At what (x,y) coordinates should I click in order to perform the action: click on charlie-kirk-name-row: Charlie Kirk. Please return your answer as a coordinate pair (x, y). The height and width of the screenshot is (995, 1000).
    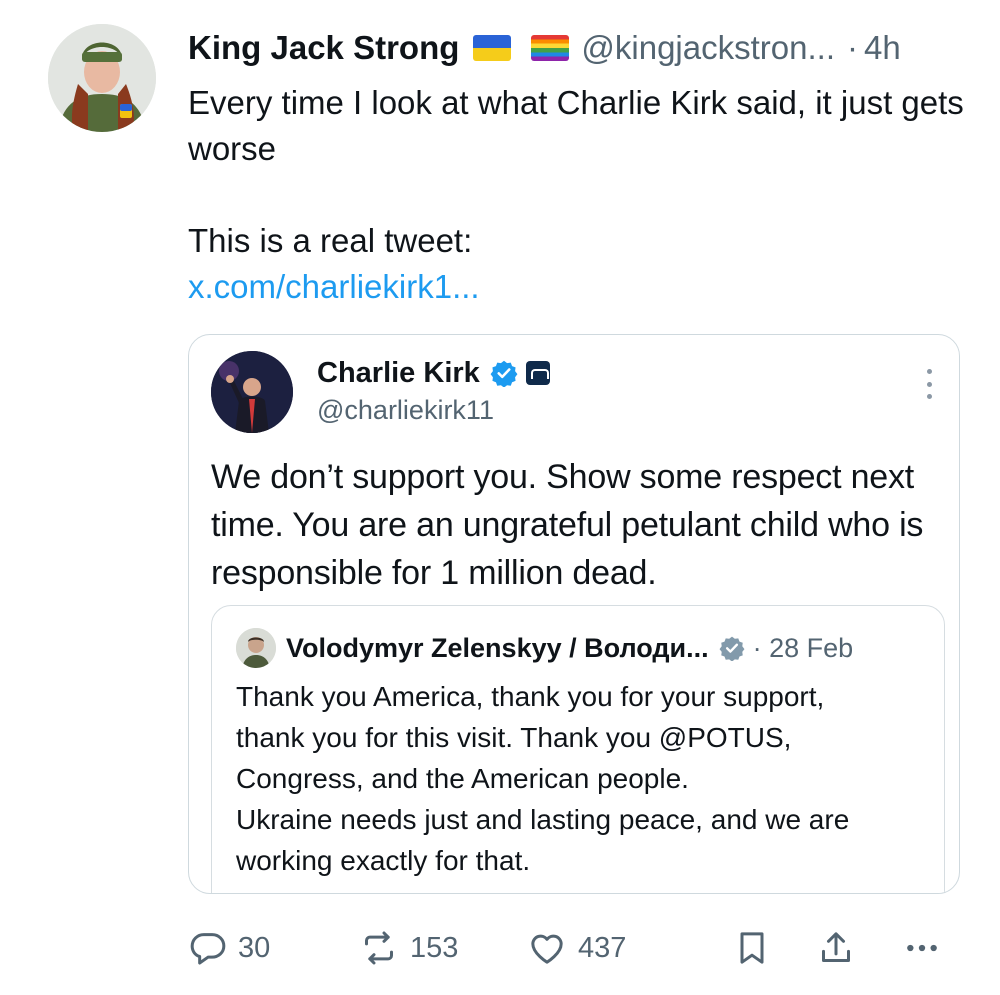
    Looking at the image, I should click on (433, 373).